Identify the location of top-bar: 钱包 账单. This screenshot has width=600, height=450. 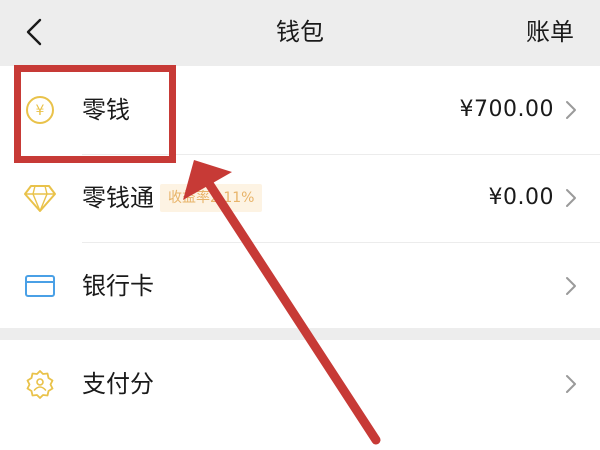
(300, 32).